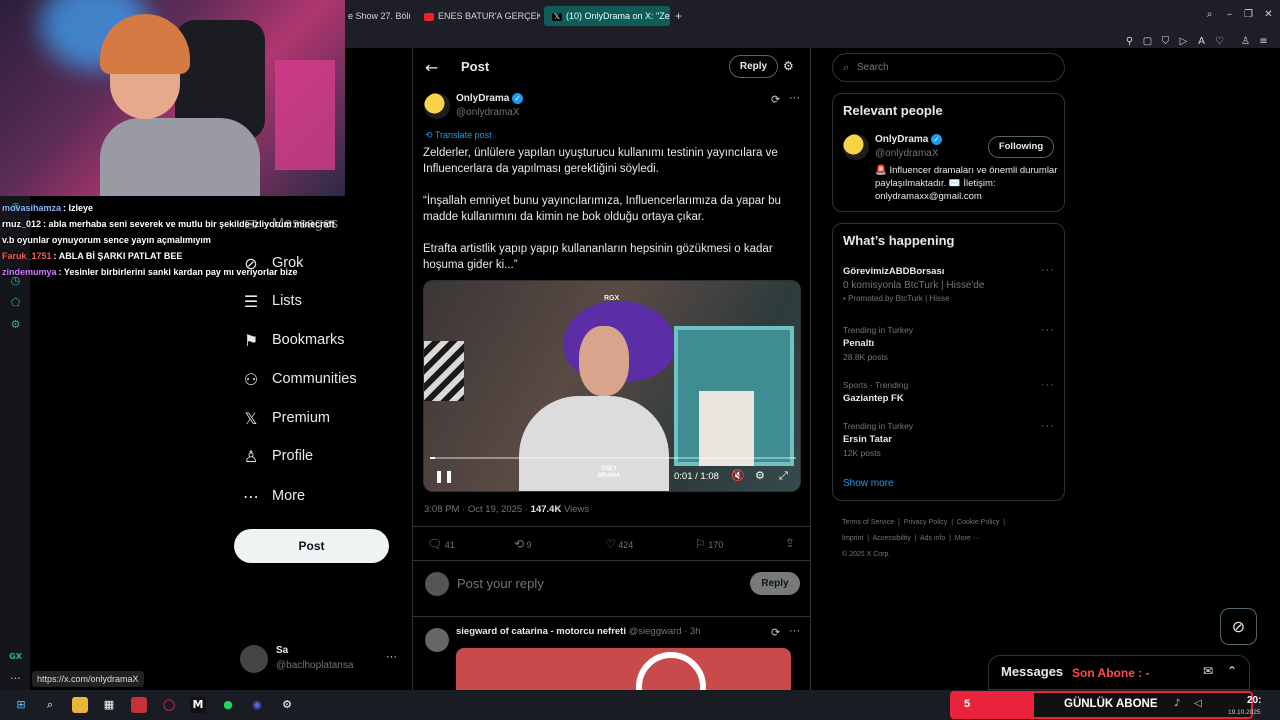 This screenshot has width=1280, height=720. Describe the element at coordinates (978, 522) in the screenshot. I see `footer-link: Cookie Policy` at that location.